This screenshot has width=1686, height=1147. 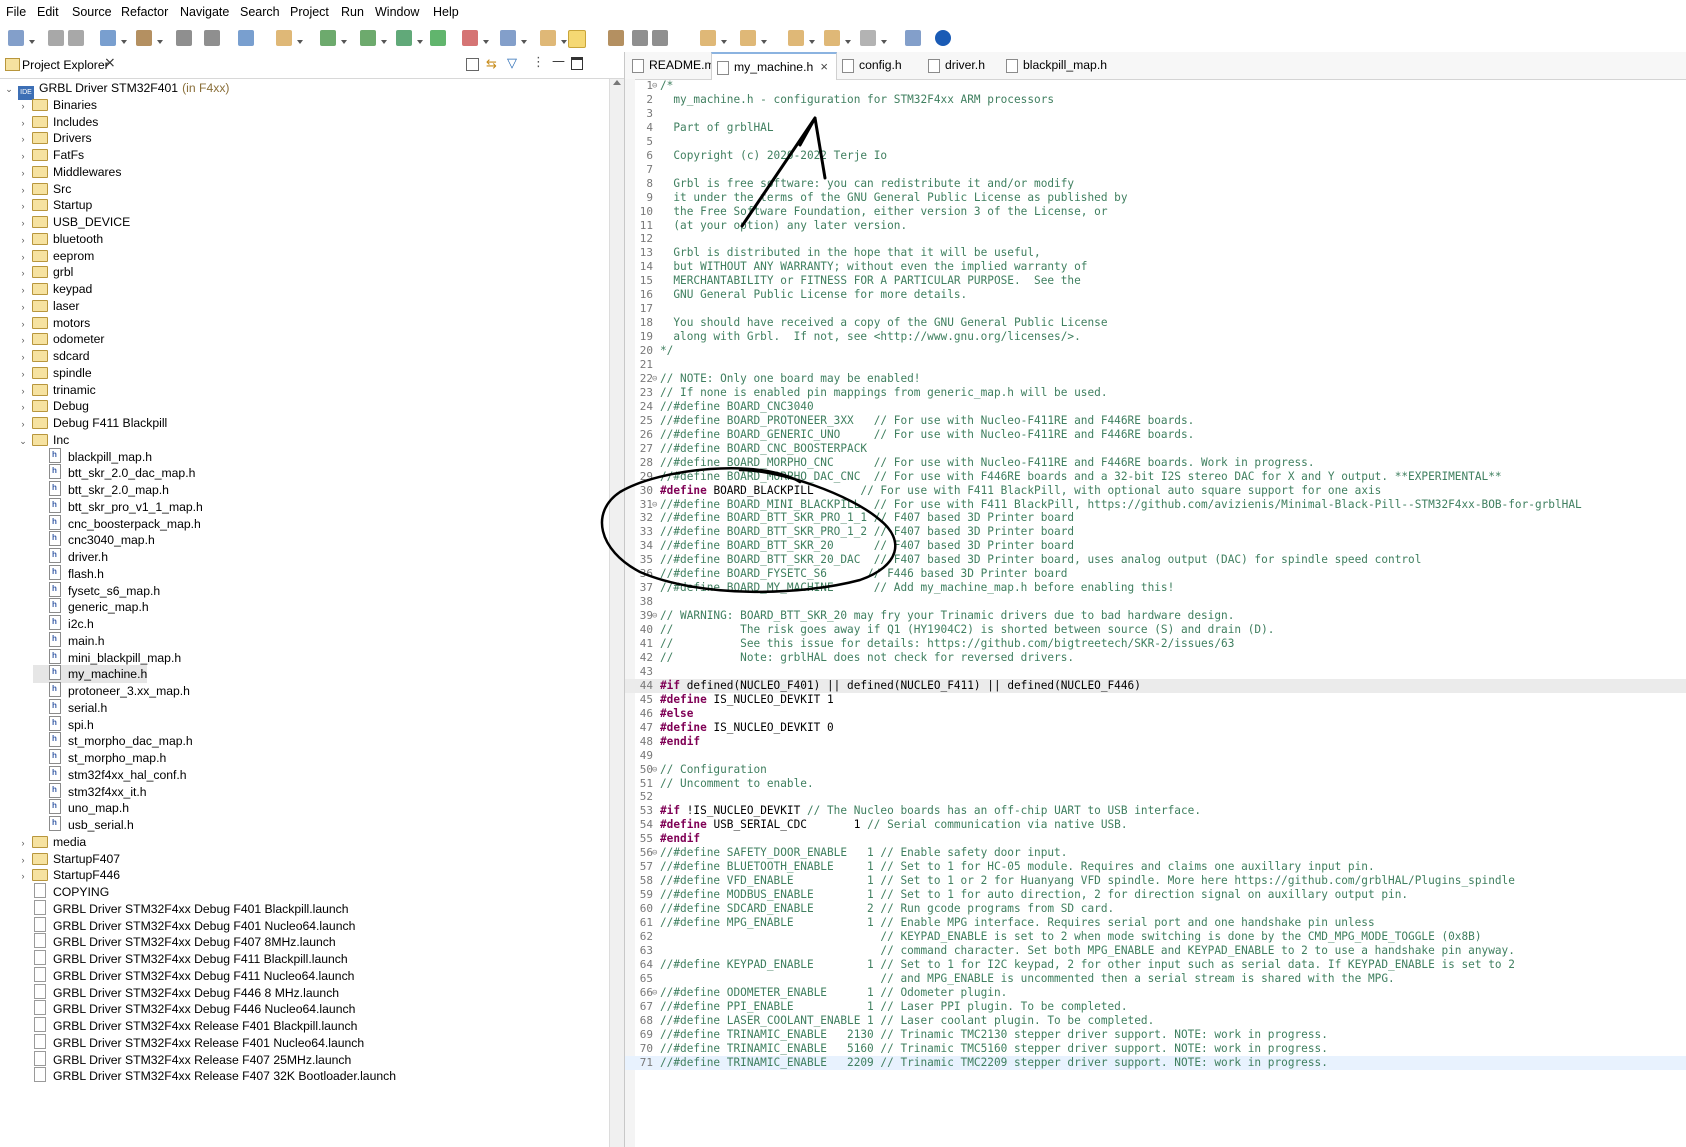 I want to click on tree-folder: › sdcard, so click(x=54, y=356).